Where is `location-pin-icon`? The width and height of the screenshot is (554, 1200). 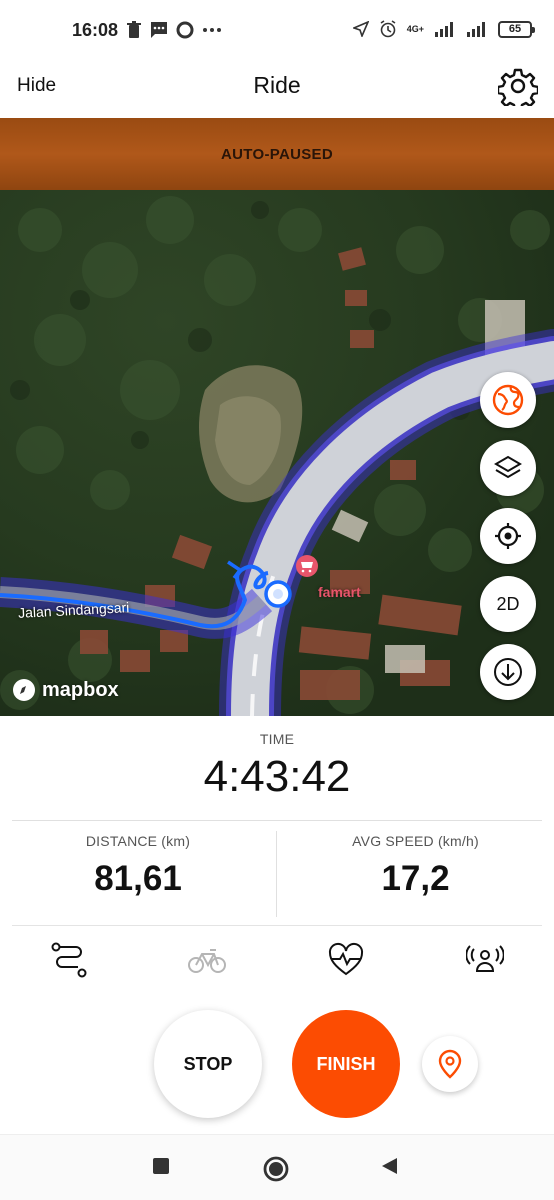
location-pin-icon is located at coordinates (450, 1064).